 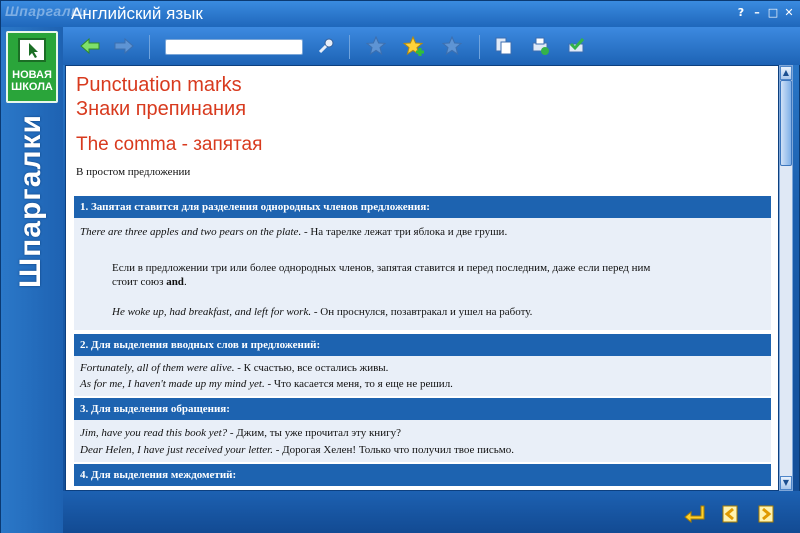 I want to click on check-icon, so click(x=576, y=45).